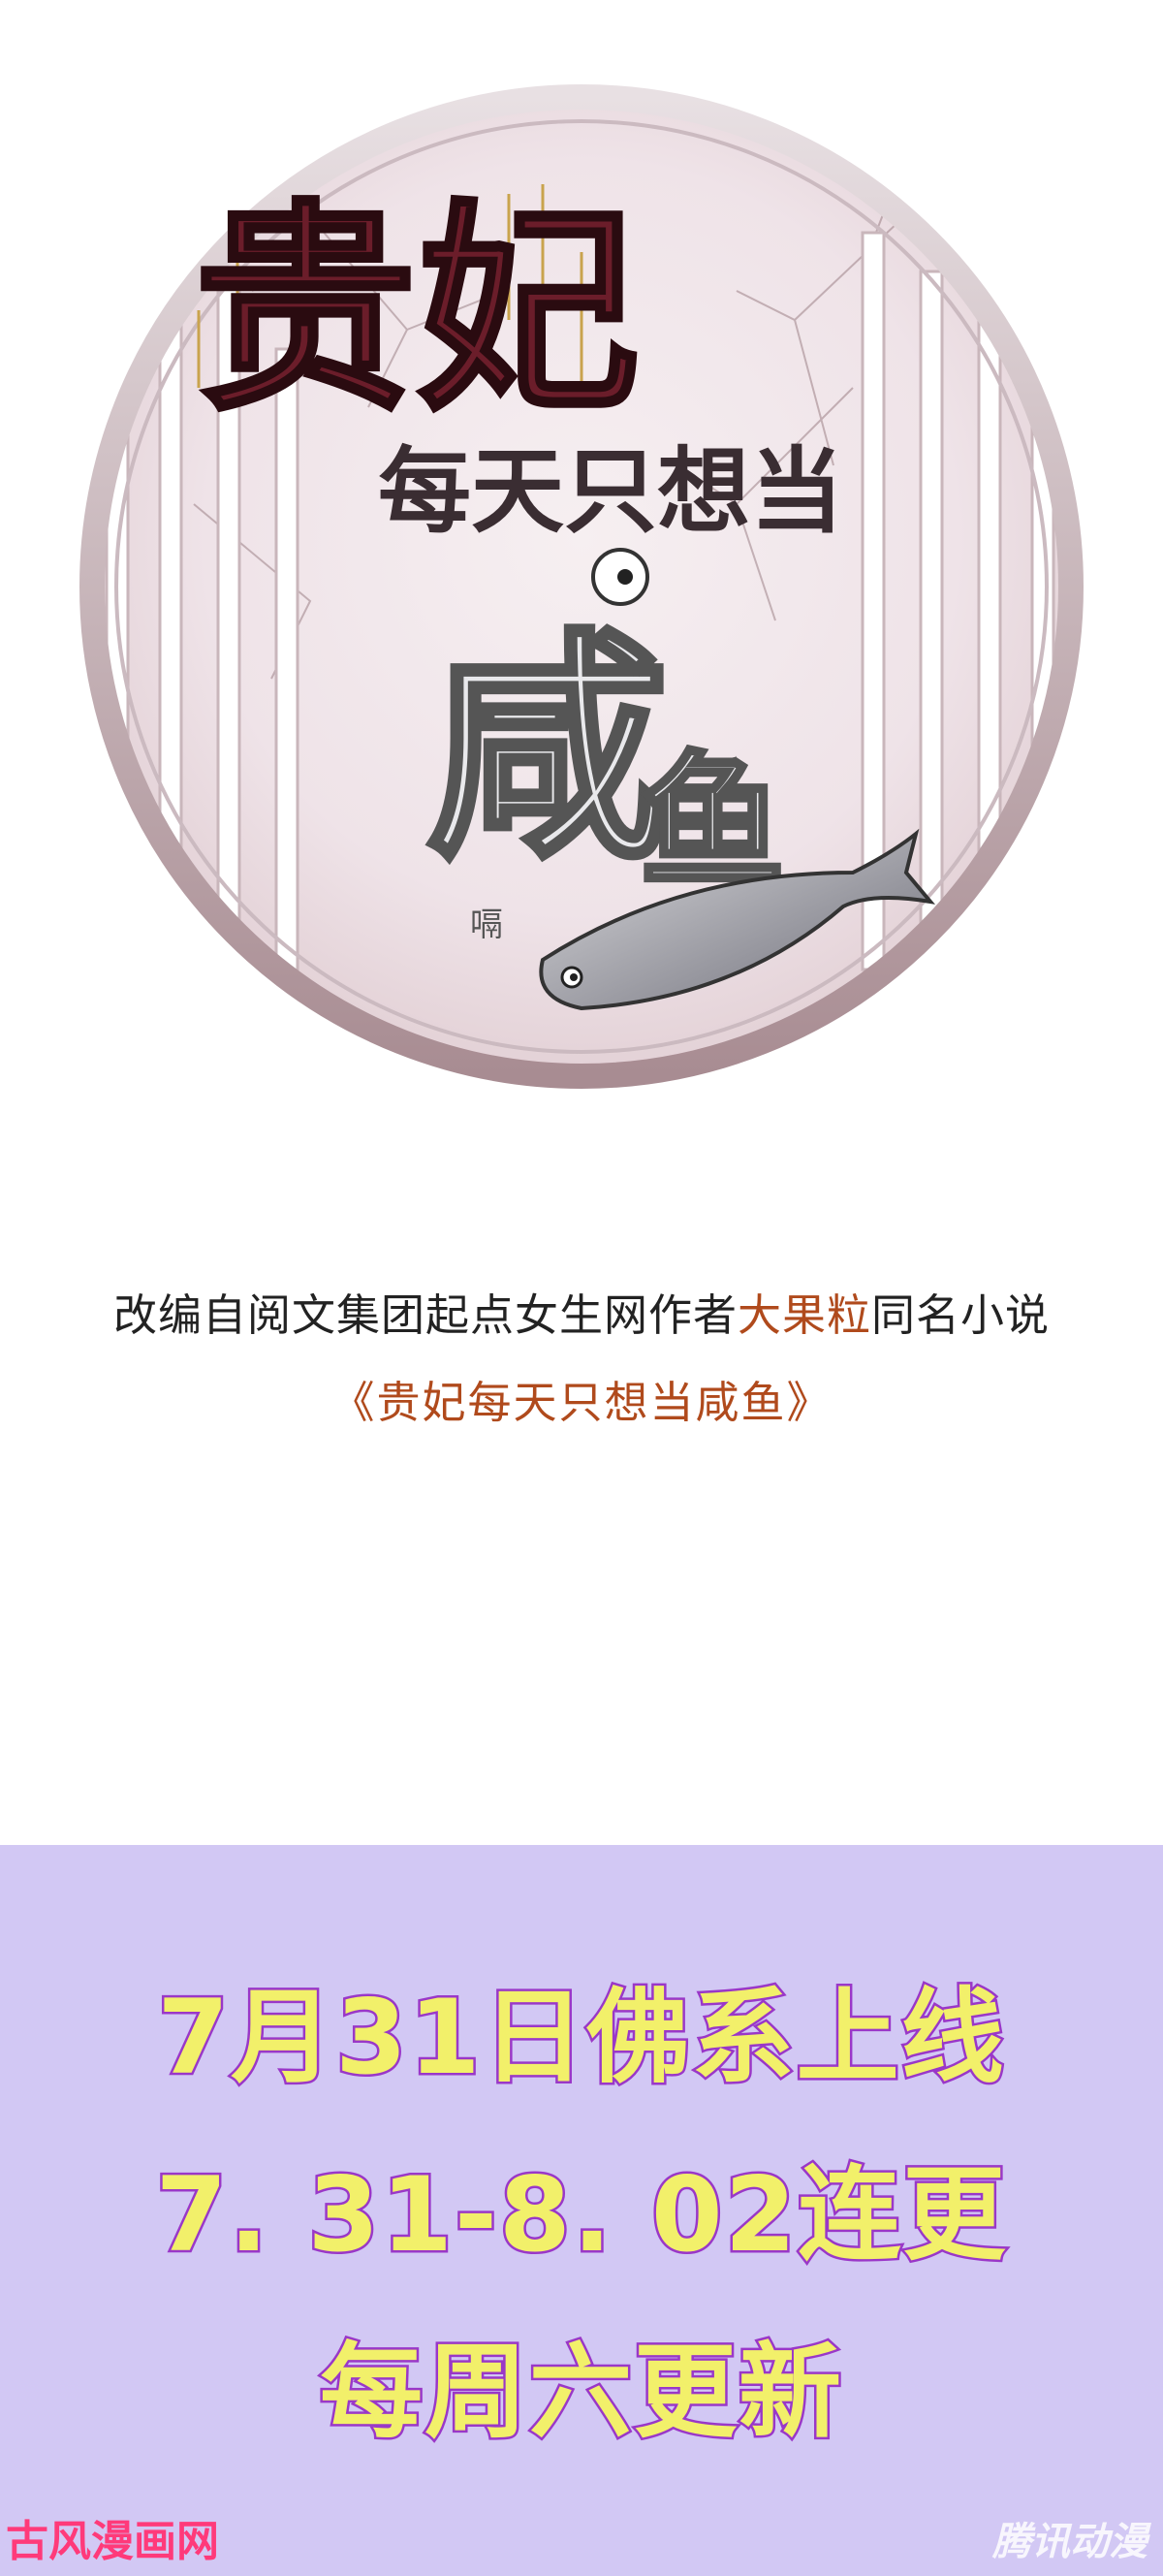  Describe the element at coordinates (580, 2215) in the screenshot. I see `promo-consecutive-updates: 7. 31-8. 02连更` at that location.